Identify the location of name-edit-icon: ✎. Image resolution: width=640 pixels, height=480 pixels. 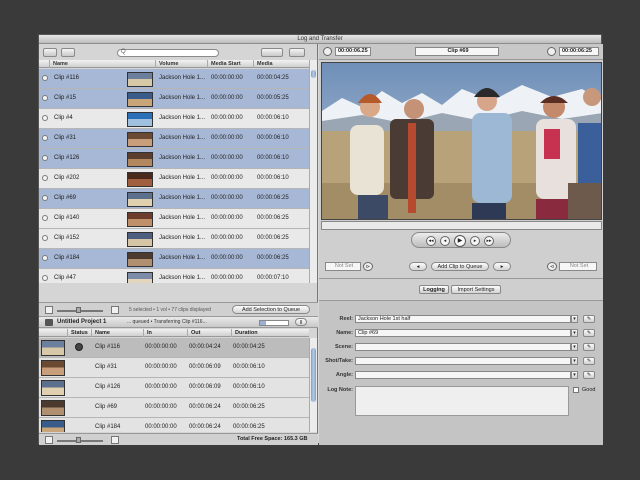
(589, 333).